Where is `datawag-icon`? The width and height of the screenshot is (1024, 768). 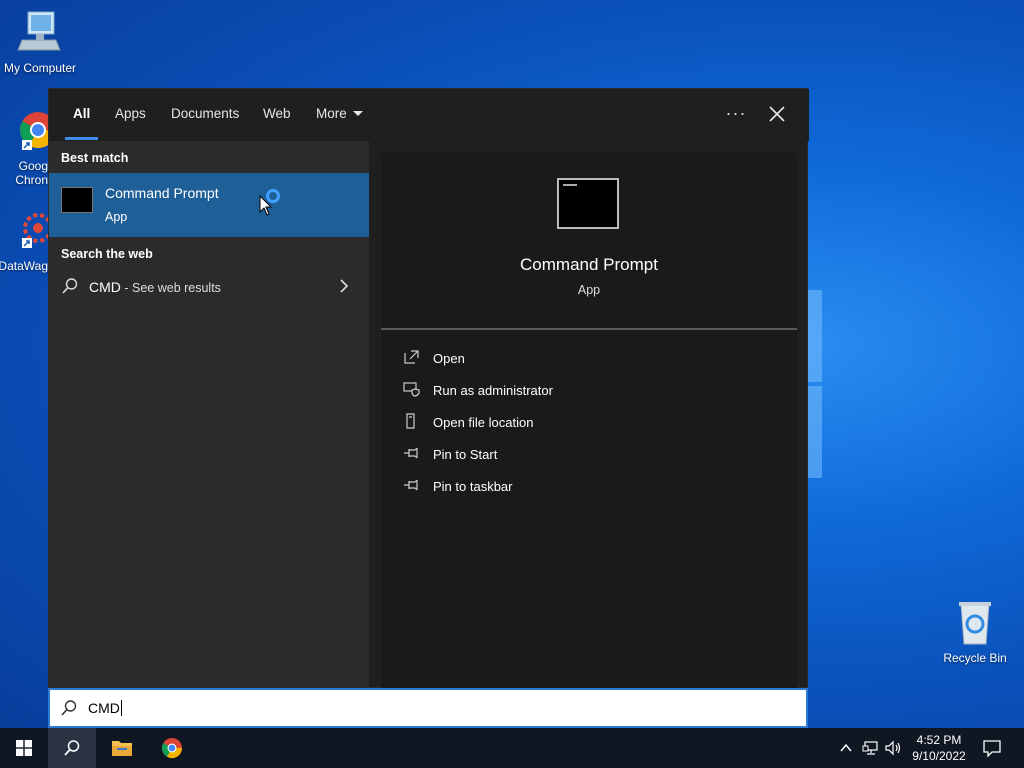
datawag-icon is located at coordinates (37, 230).